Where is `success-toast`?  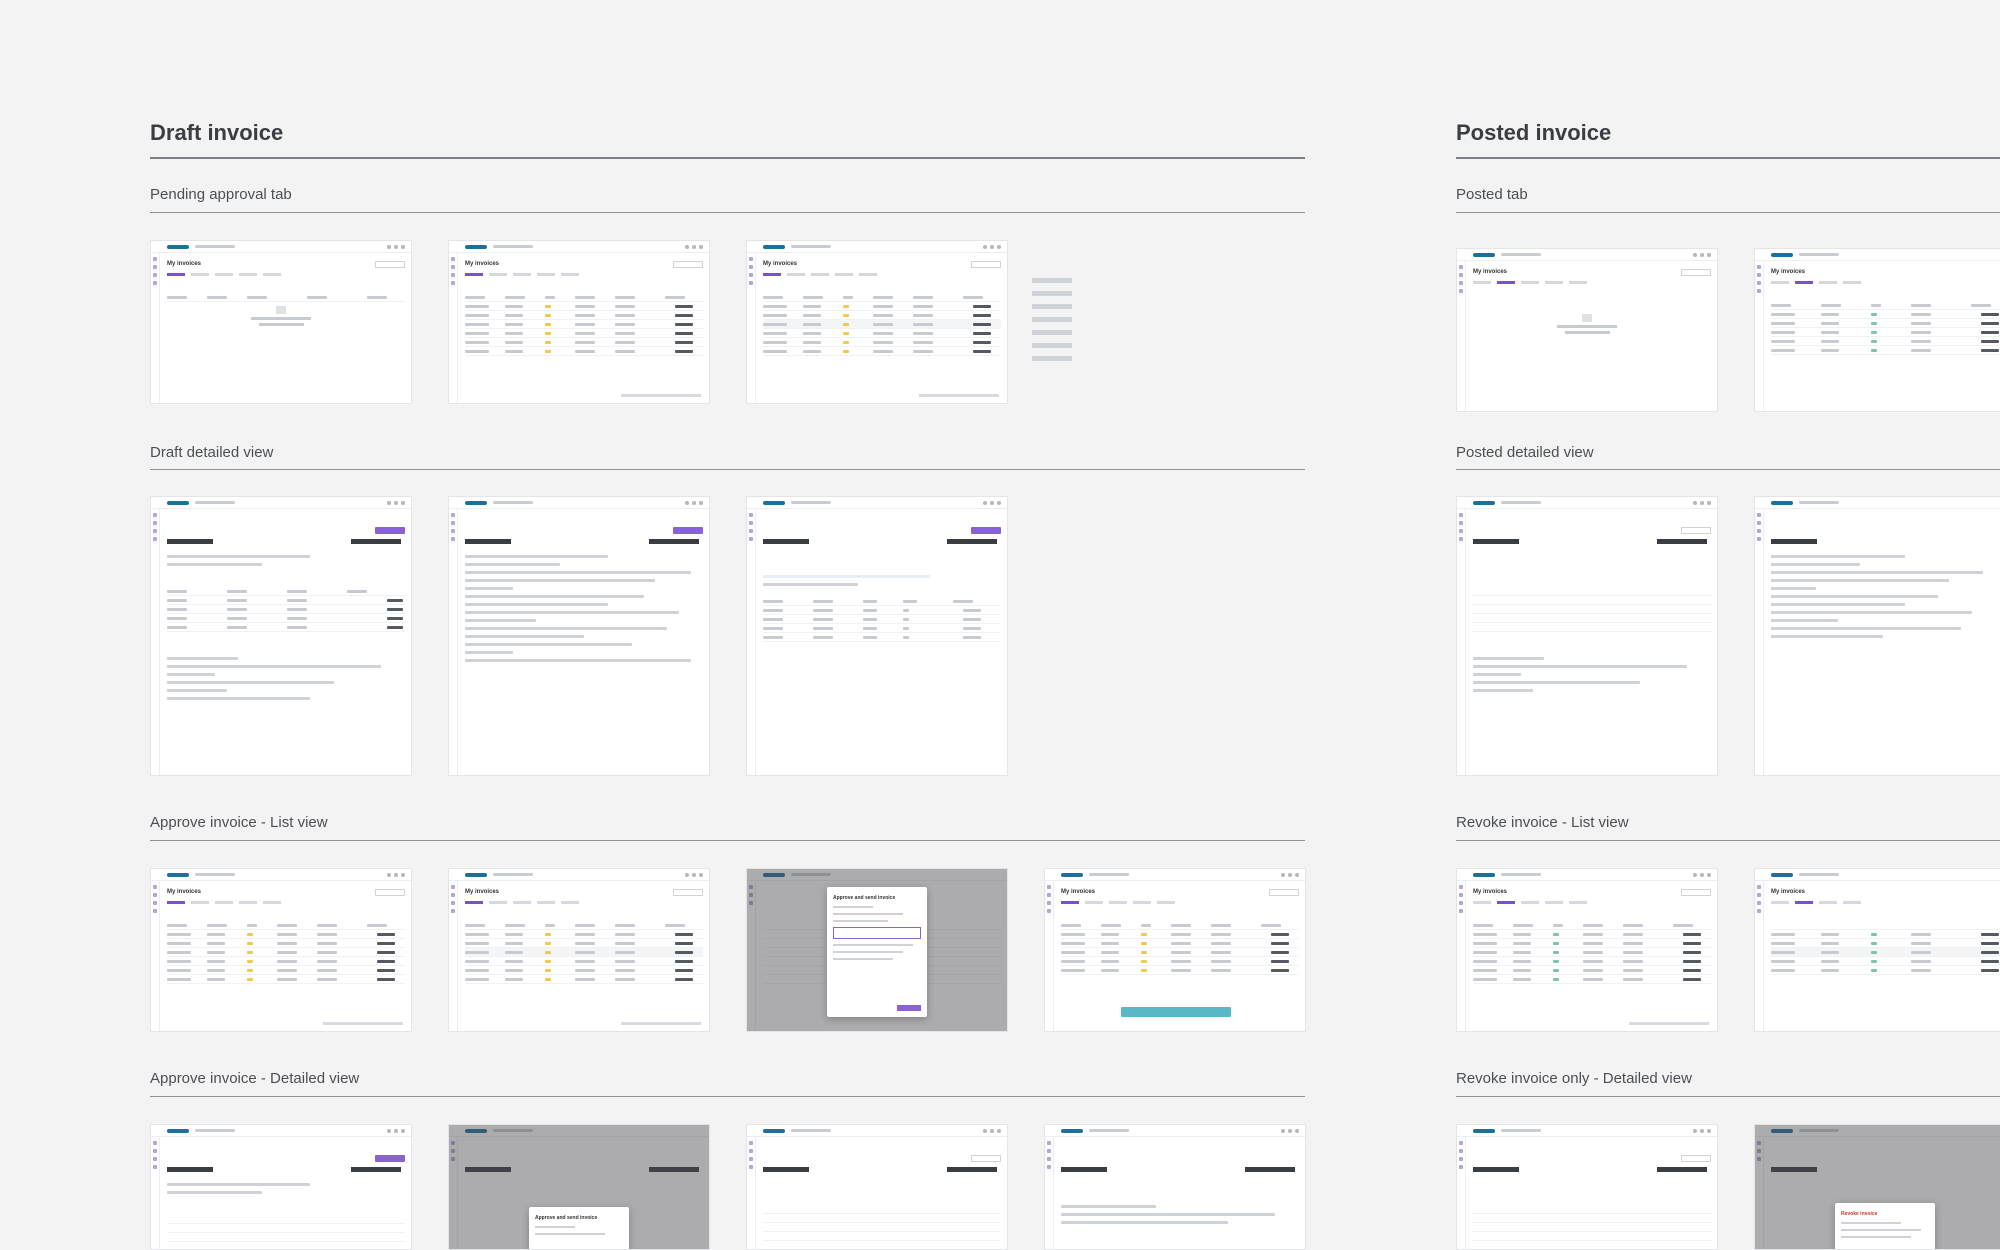
success-toast is located at coordinates (1176, 1012).